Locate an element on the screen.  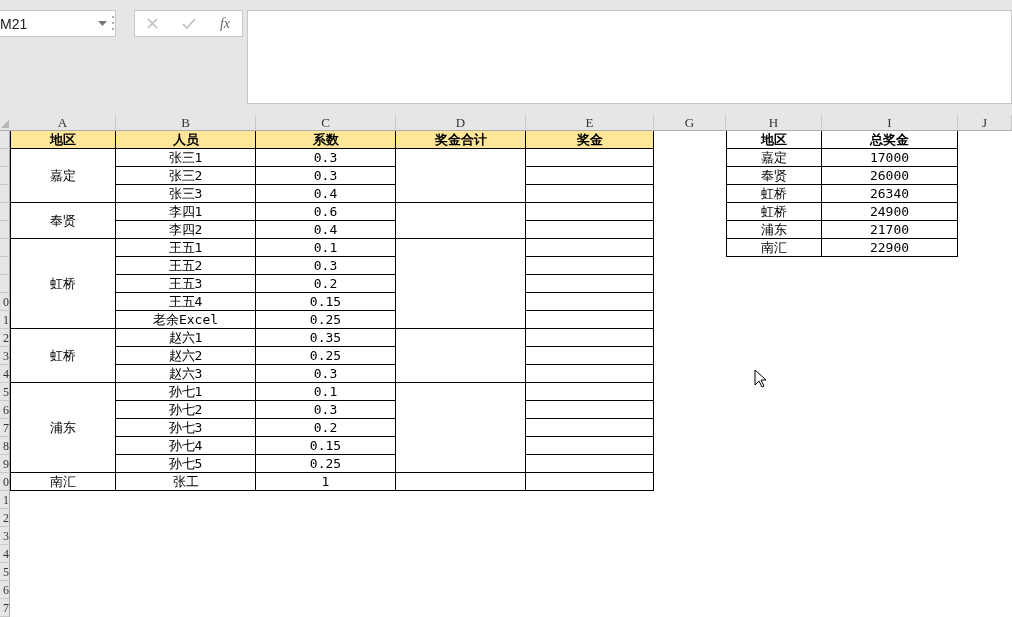
person-cell: 赵六1 is located at coordinates (186, 338).